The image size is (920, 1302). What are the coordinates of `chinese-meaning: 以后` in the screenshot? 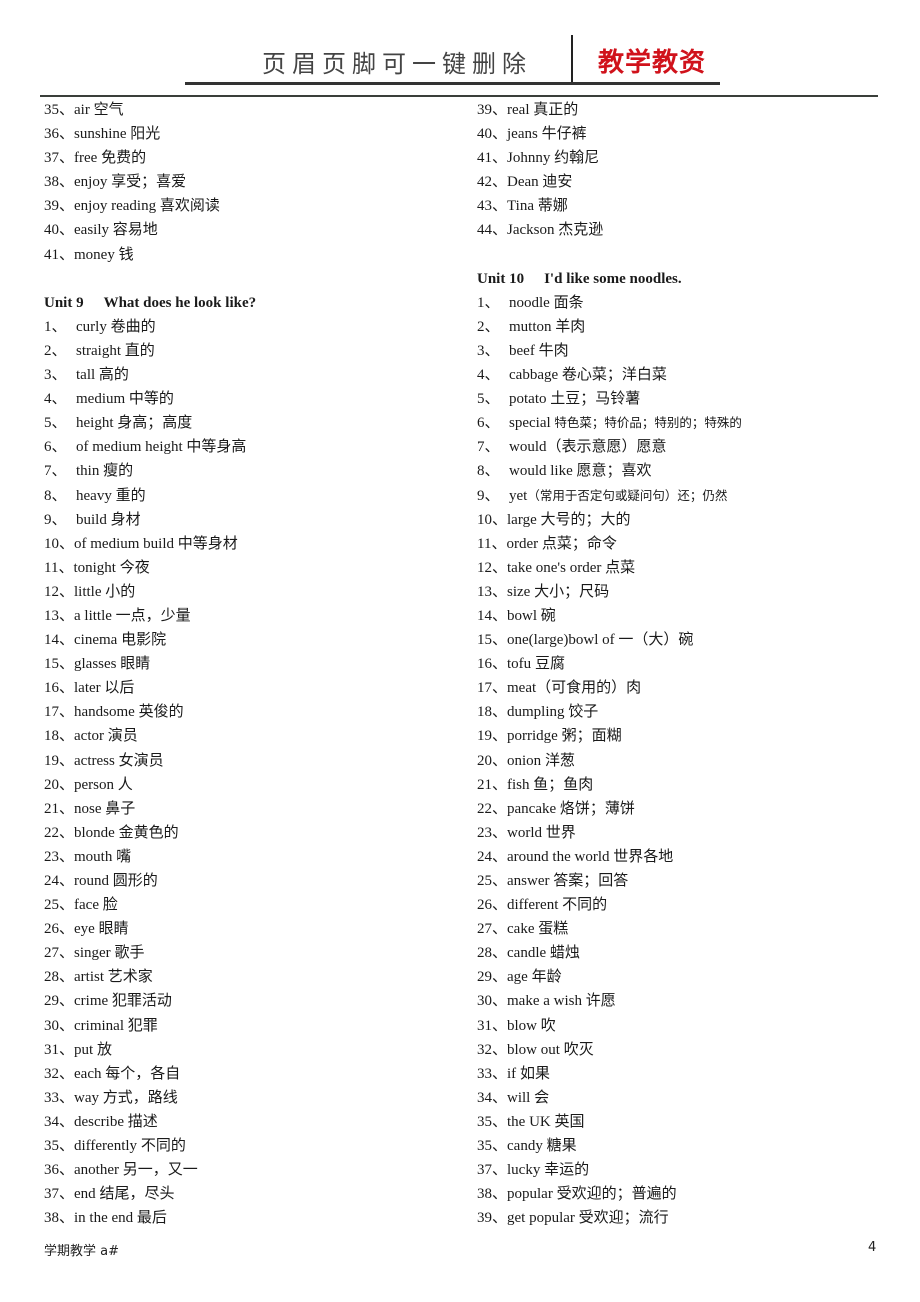 It's located at (119, 688).